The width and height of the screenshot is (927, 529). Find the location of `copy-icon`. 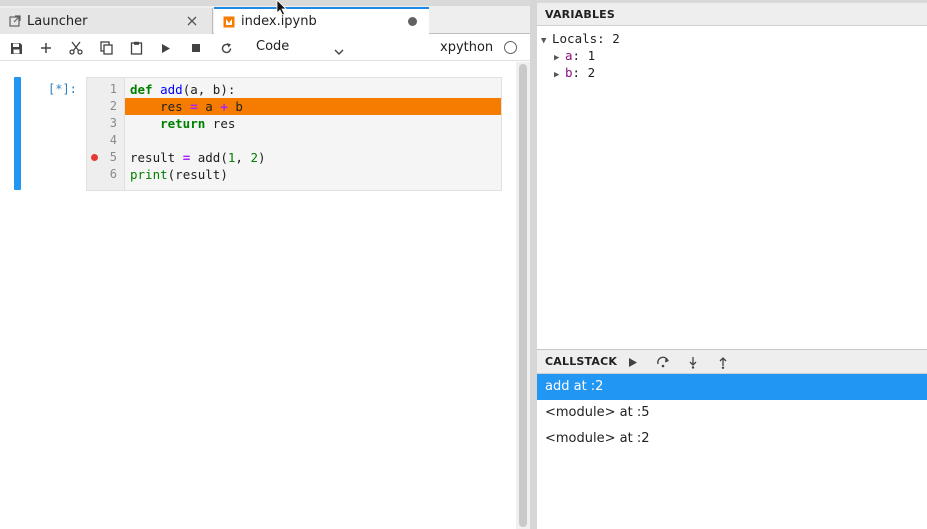

copy-icon is located at coordinates (106, 48).